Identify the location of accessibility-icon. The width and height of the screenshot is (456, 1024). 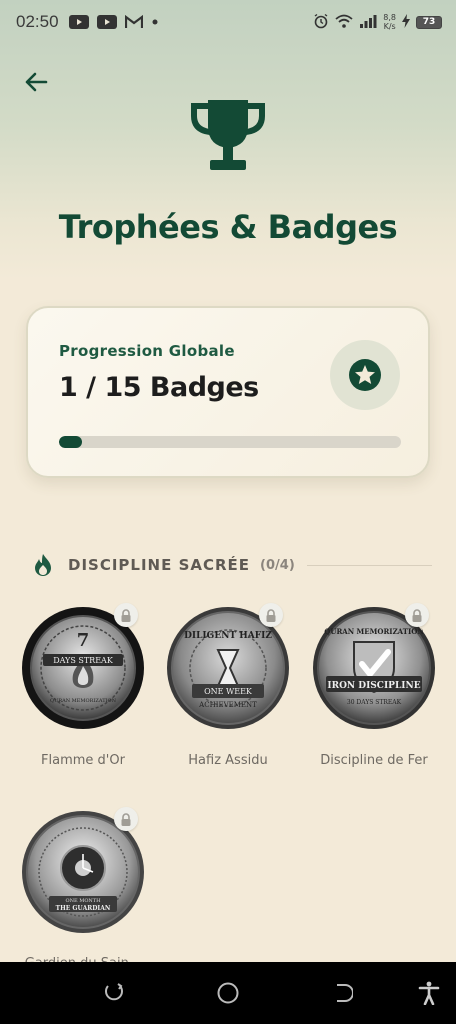
(429, 993).